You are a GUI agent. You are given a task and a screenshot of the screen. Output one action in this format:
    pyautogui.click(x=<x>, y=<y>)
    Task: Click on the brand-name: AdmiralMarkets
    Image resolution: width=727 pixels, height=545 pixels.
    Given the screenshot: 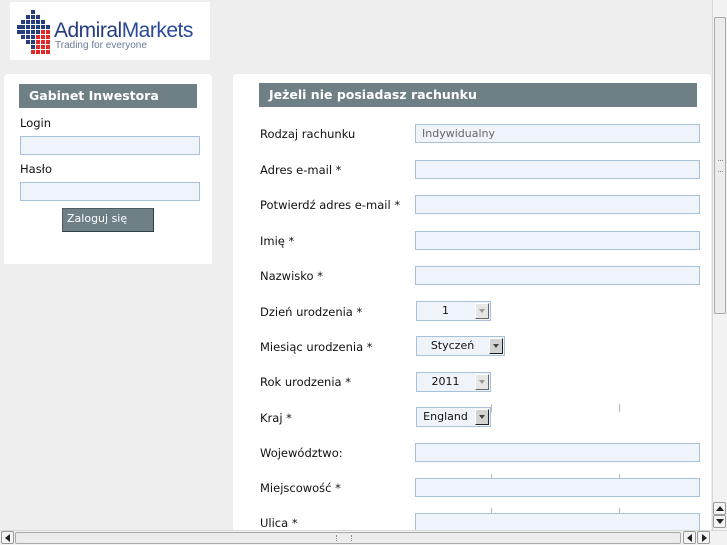 What is the action you would take?
    pyautogui.click(x=123, y=30)
    